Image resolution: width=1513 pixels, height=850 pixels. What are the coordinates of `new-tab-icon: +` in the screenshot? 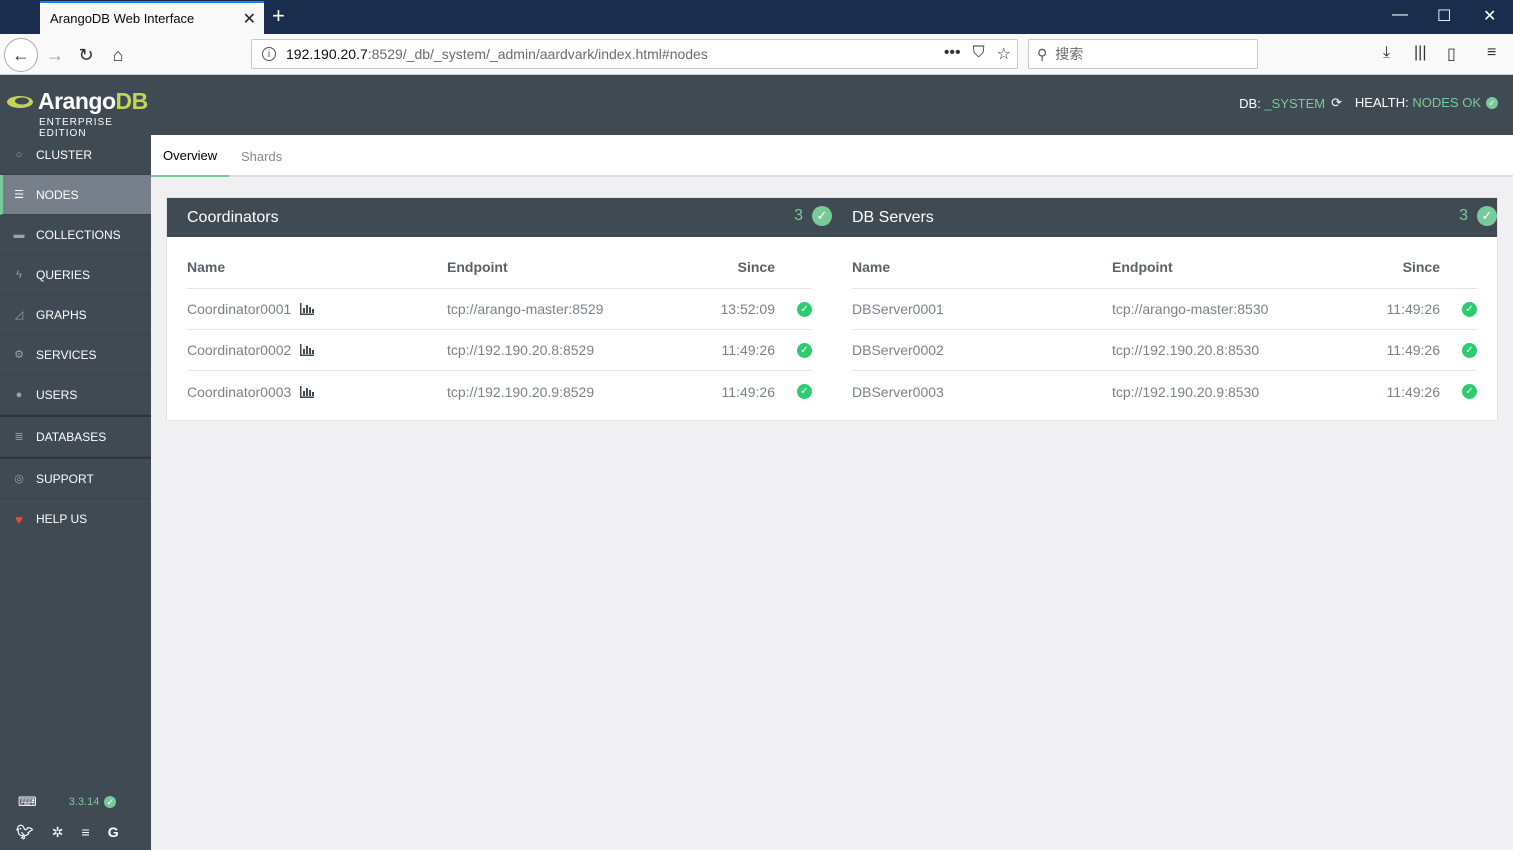 It's located at (278, 16).